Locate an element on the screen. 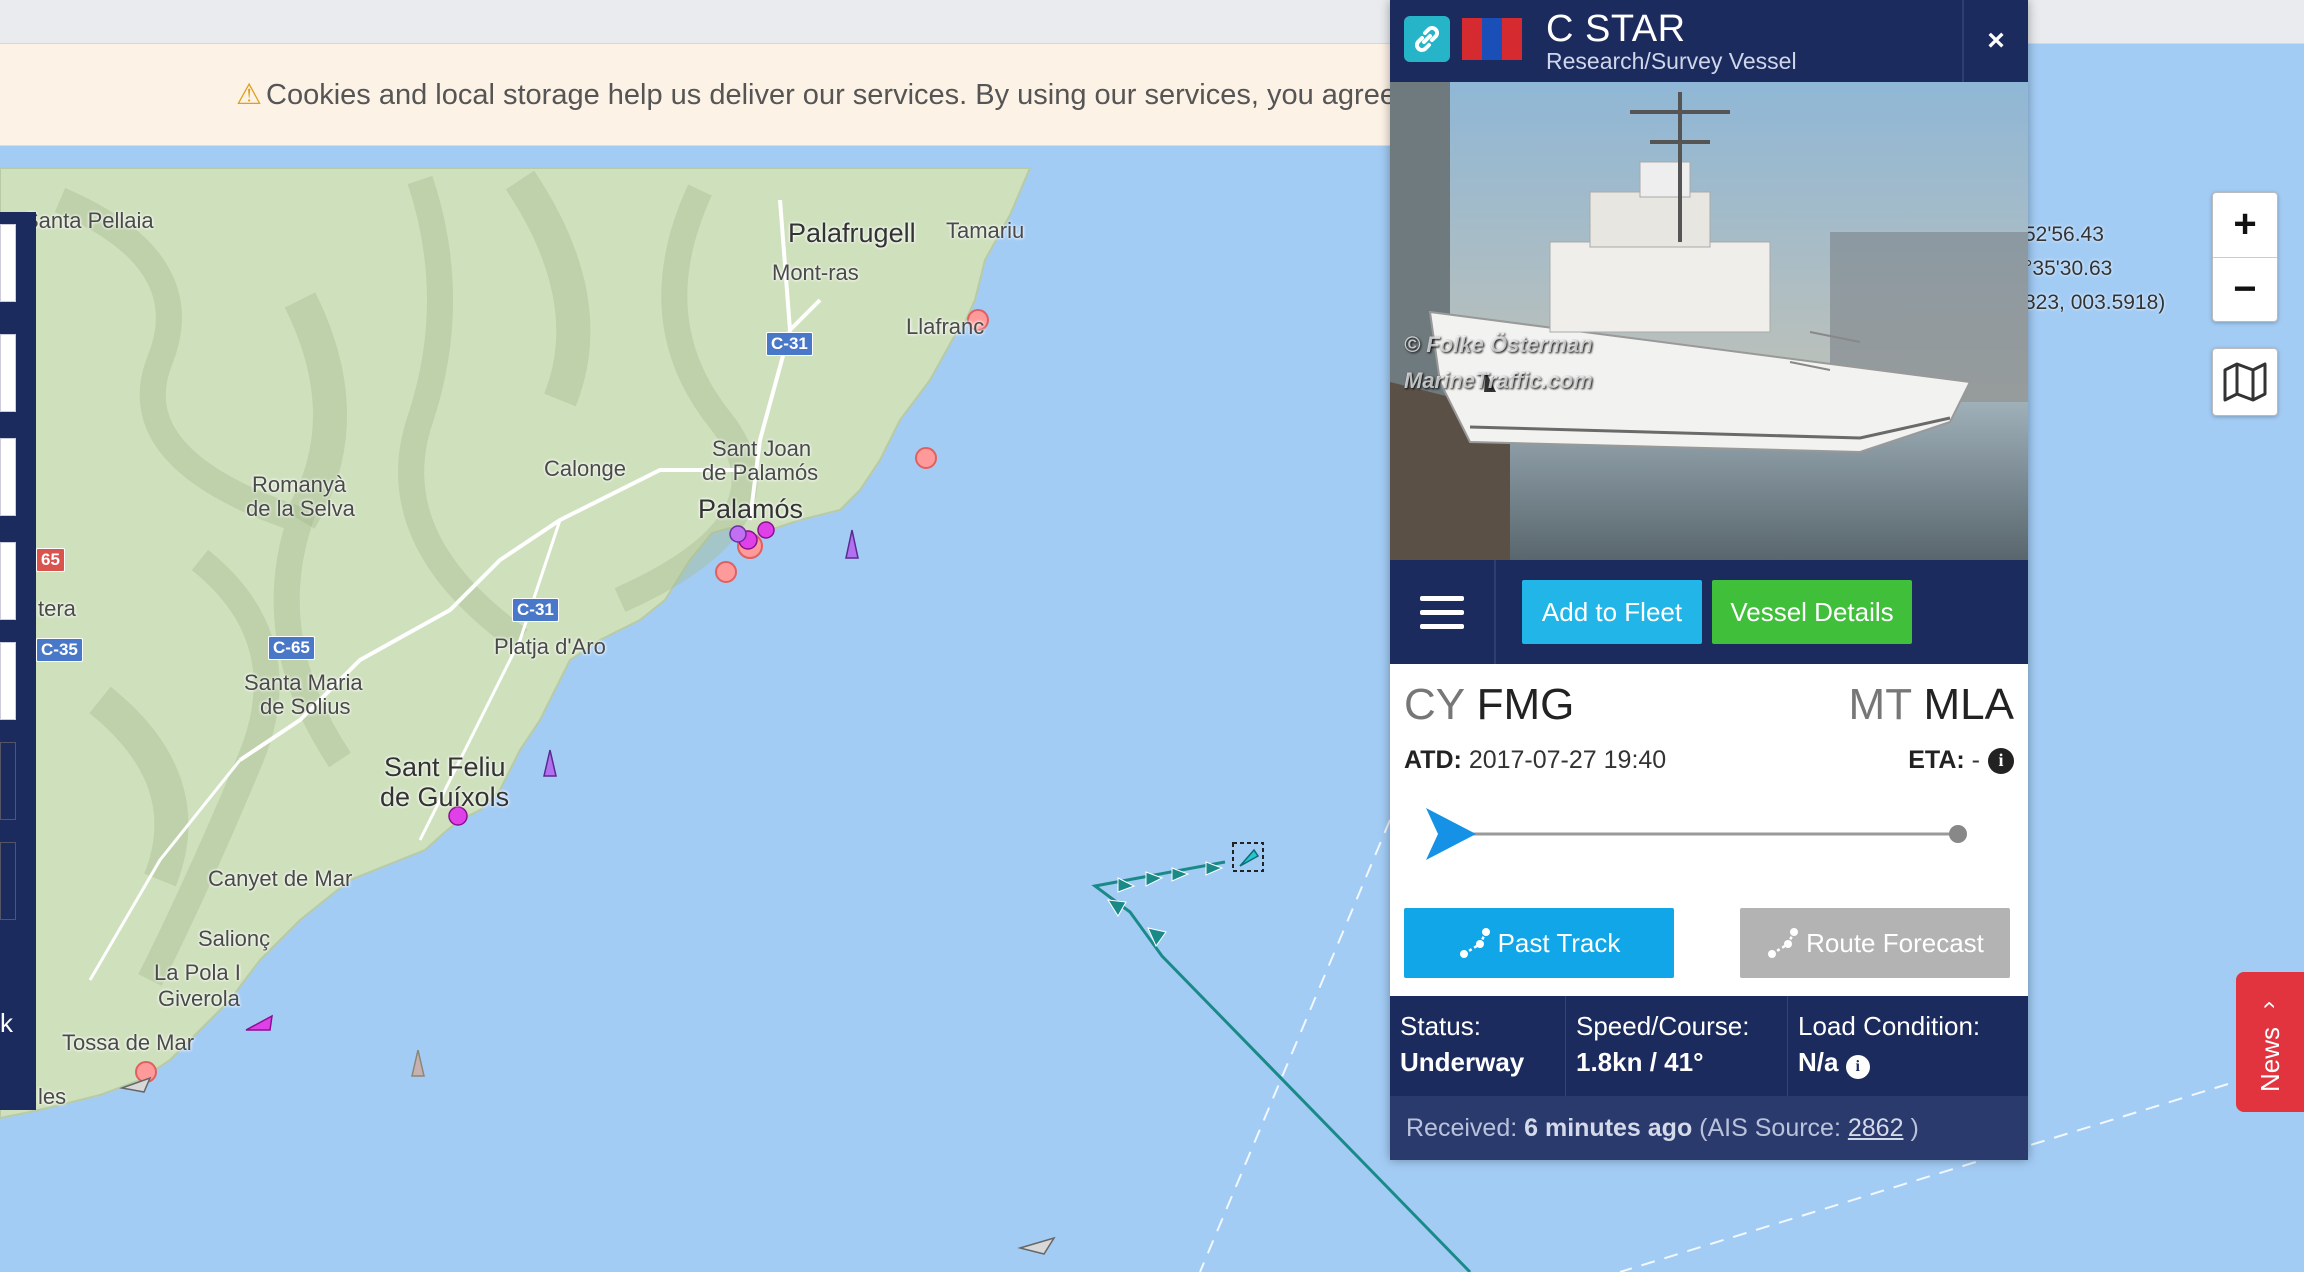 This screenshot has width=2304, height=1272. route-icon is located at coordinates (1783, 943).